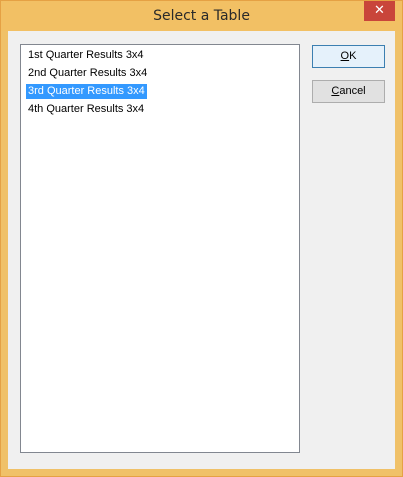  I want to click on cancel-button: Cancel, so click(348, 91).